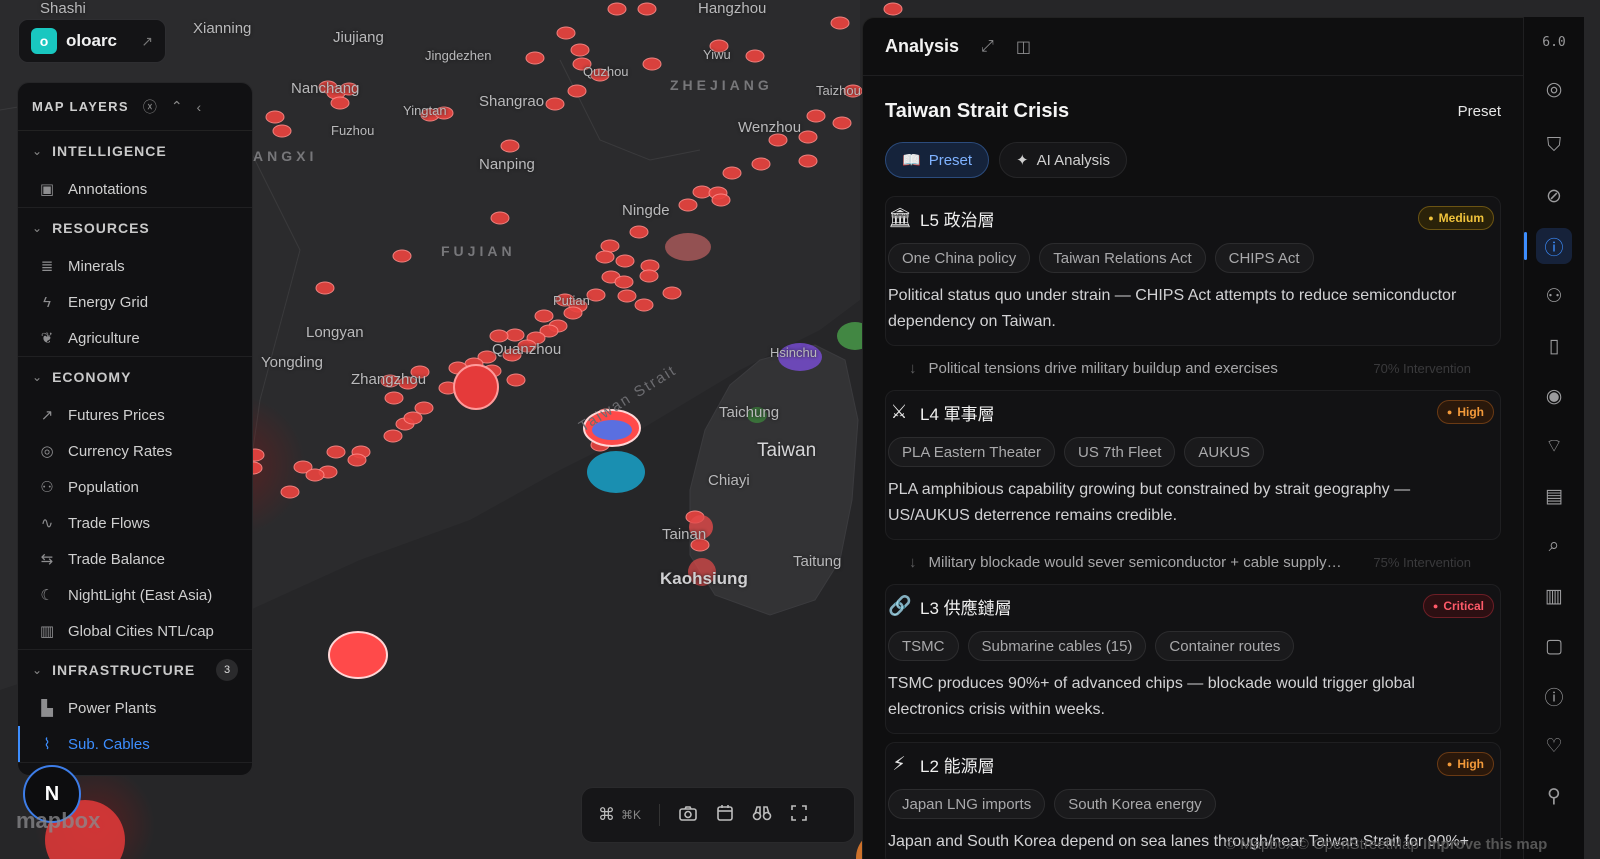 This screenshot has height=859, width=1600. What do you see at coordinates (1554, 446) in the screenshot?
I see `rss-icon: ⌔` at bounding box center [1554, 446].